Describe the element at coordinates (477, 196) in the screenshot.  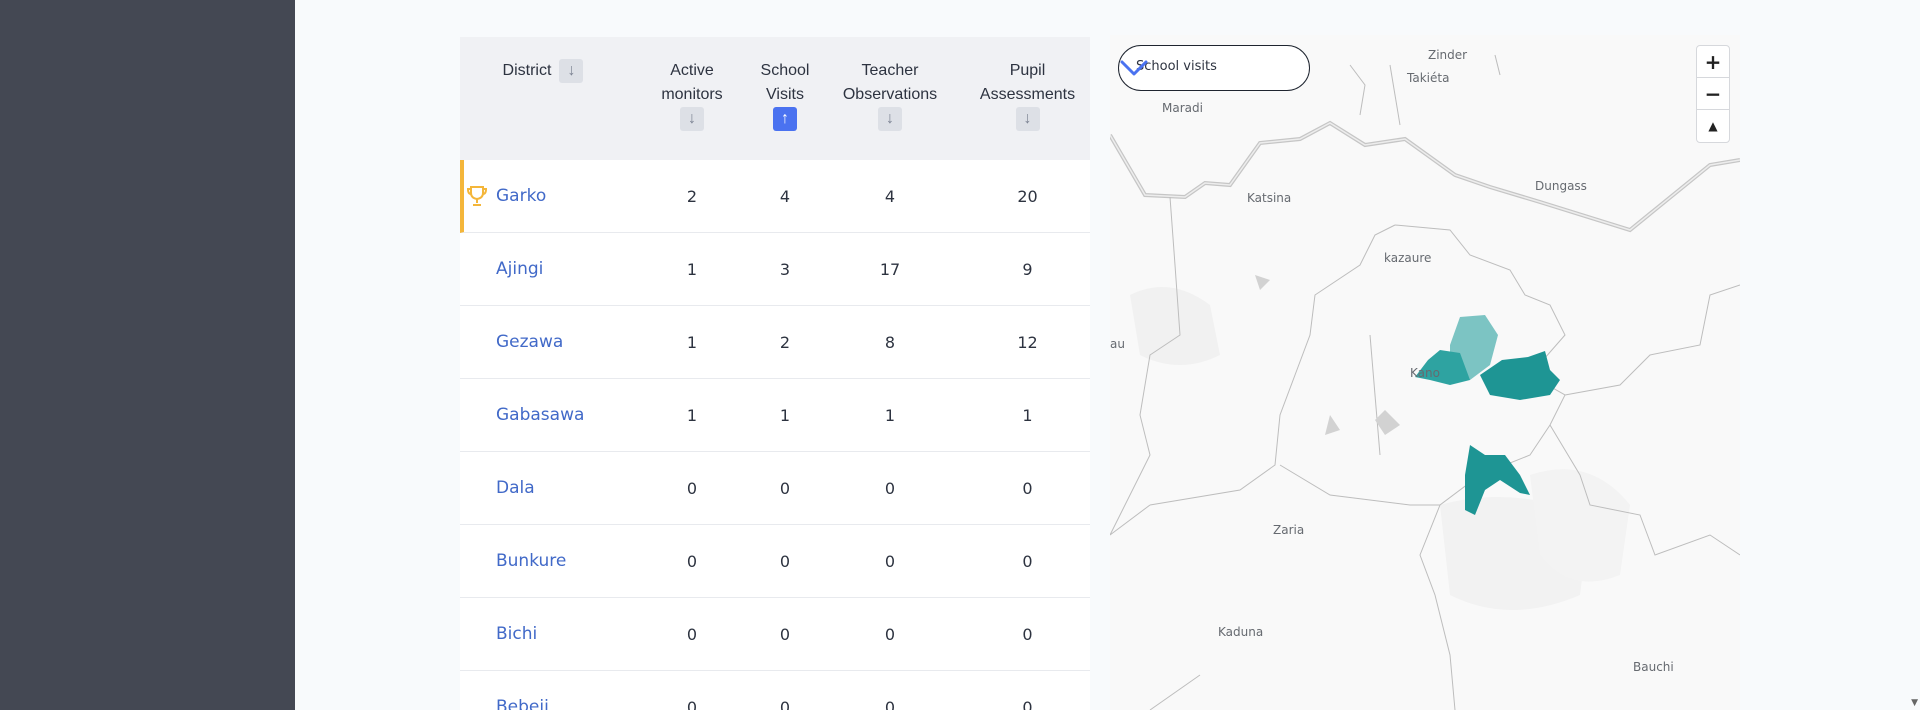
I see `trophy-icon` at that location.